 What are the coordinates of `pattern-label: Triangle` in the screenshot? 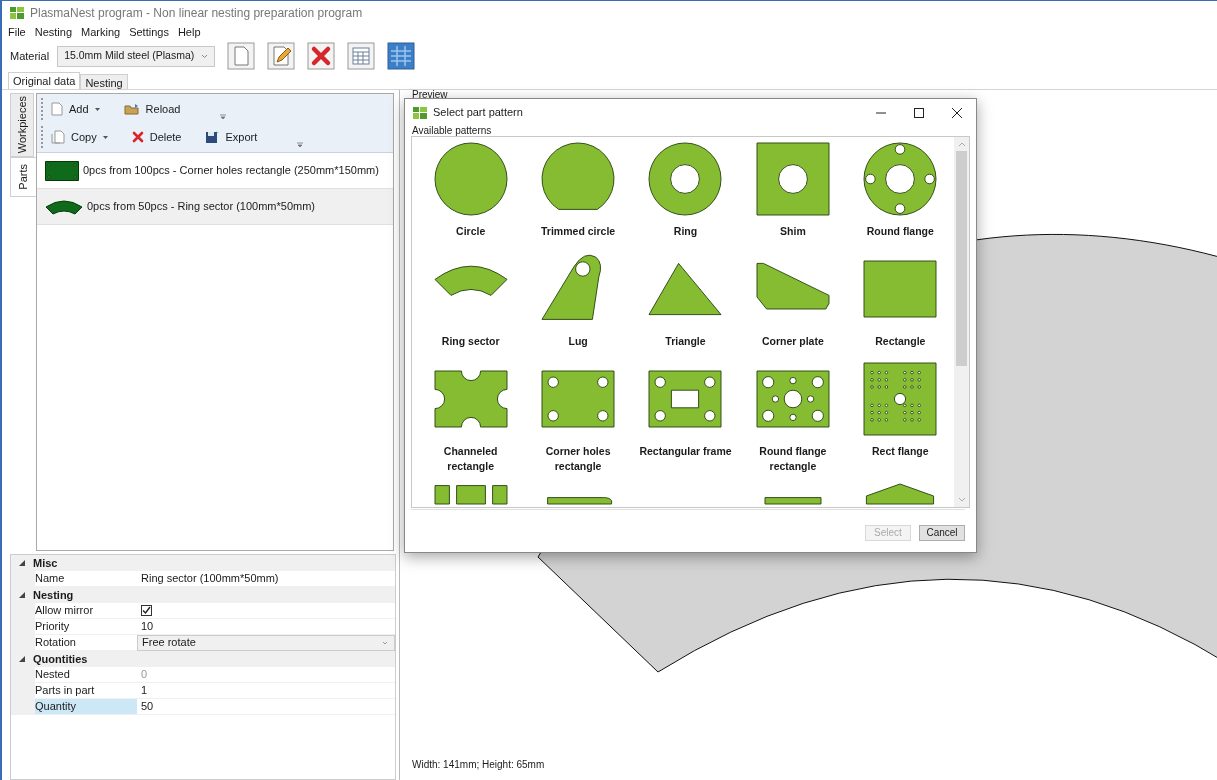 It's located at (685, 341).